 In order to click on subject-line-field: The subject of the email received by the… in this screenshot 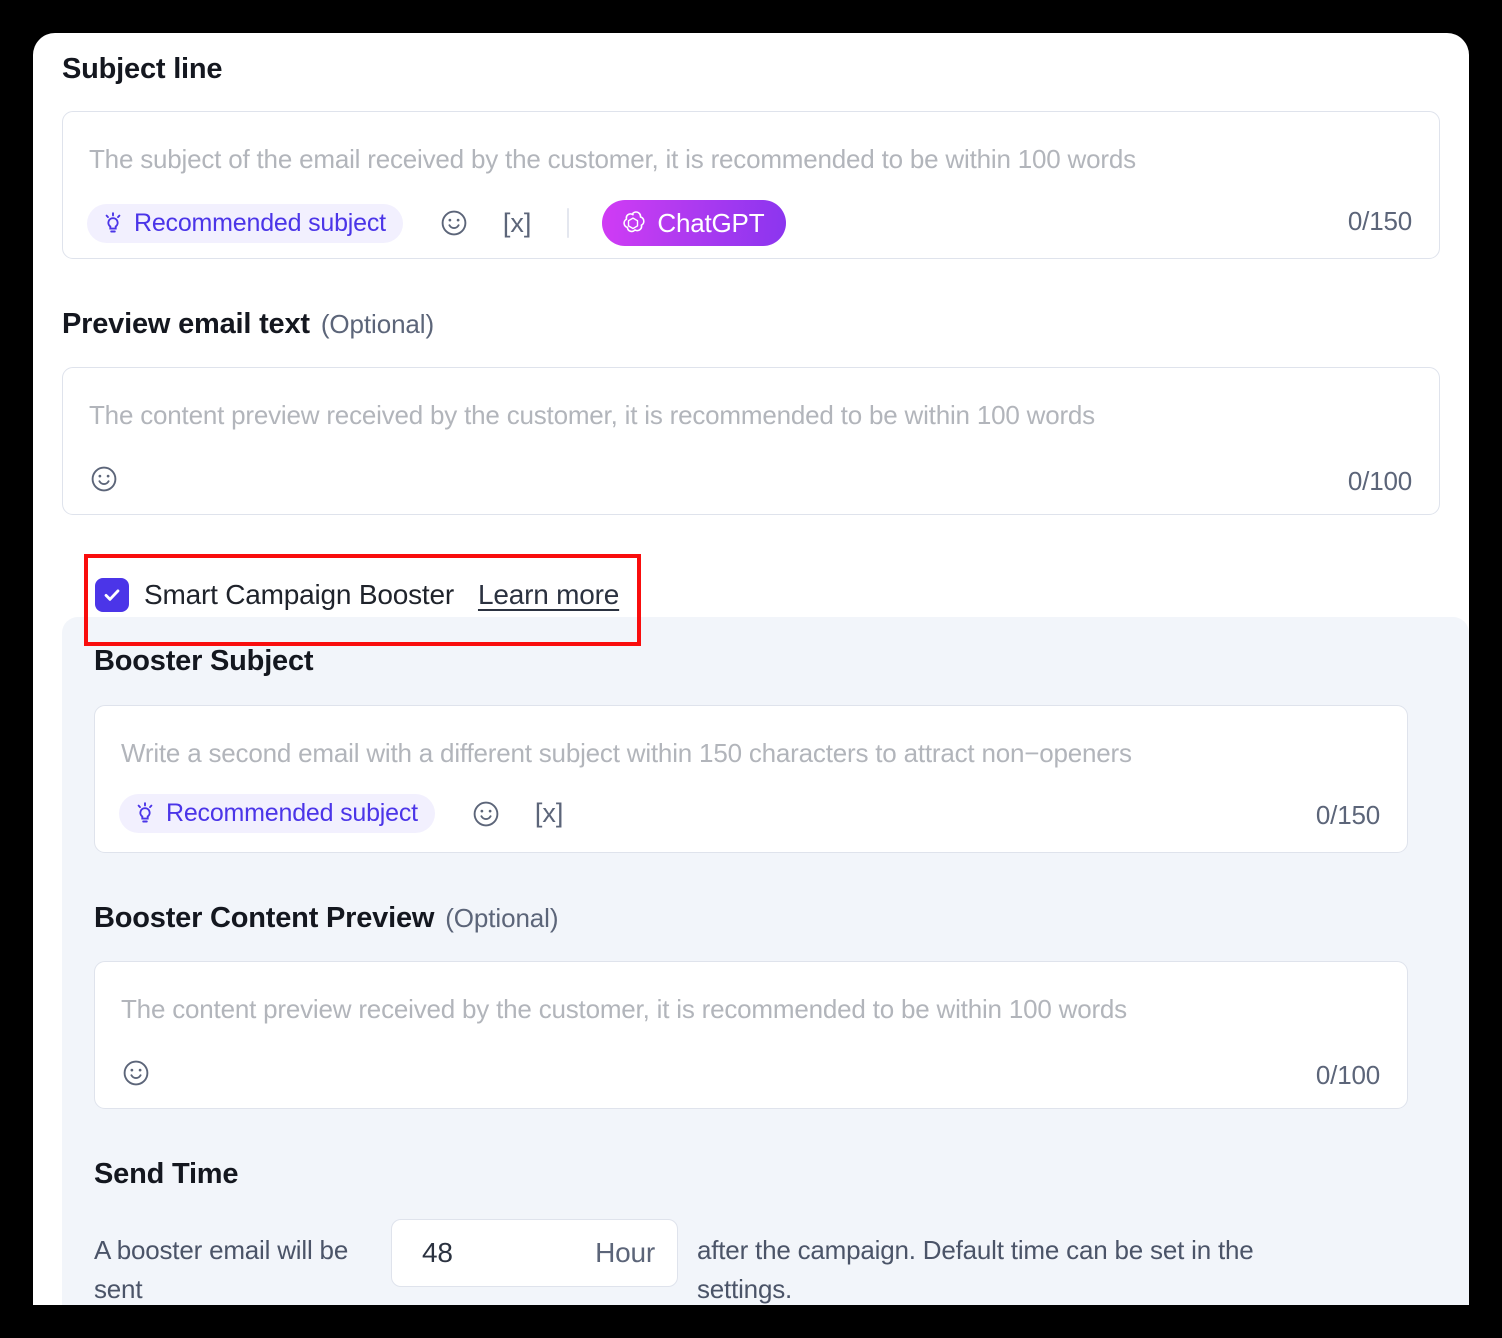, I will do `click(751, 185)`.